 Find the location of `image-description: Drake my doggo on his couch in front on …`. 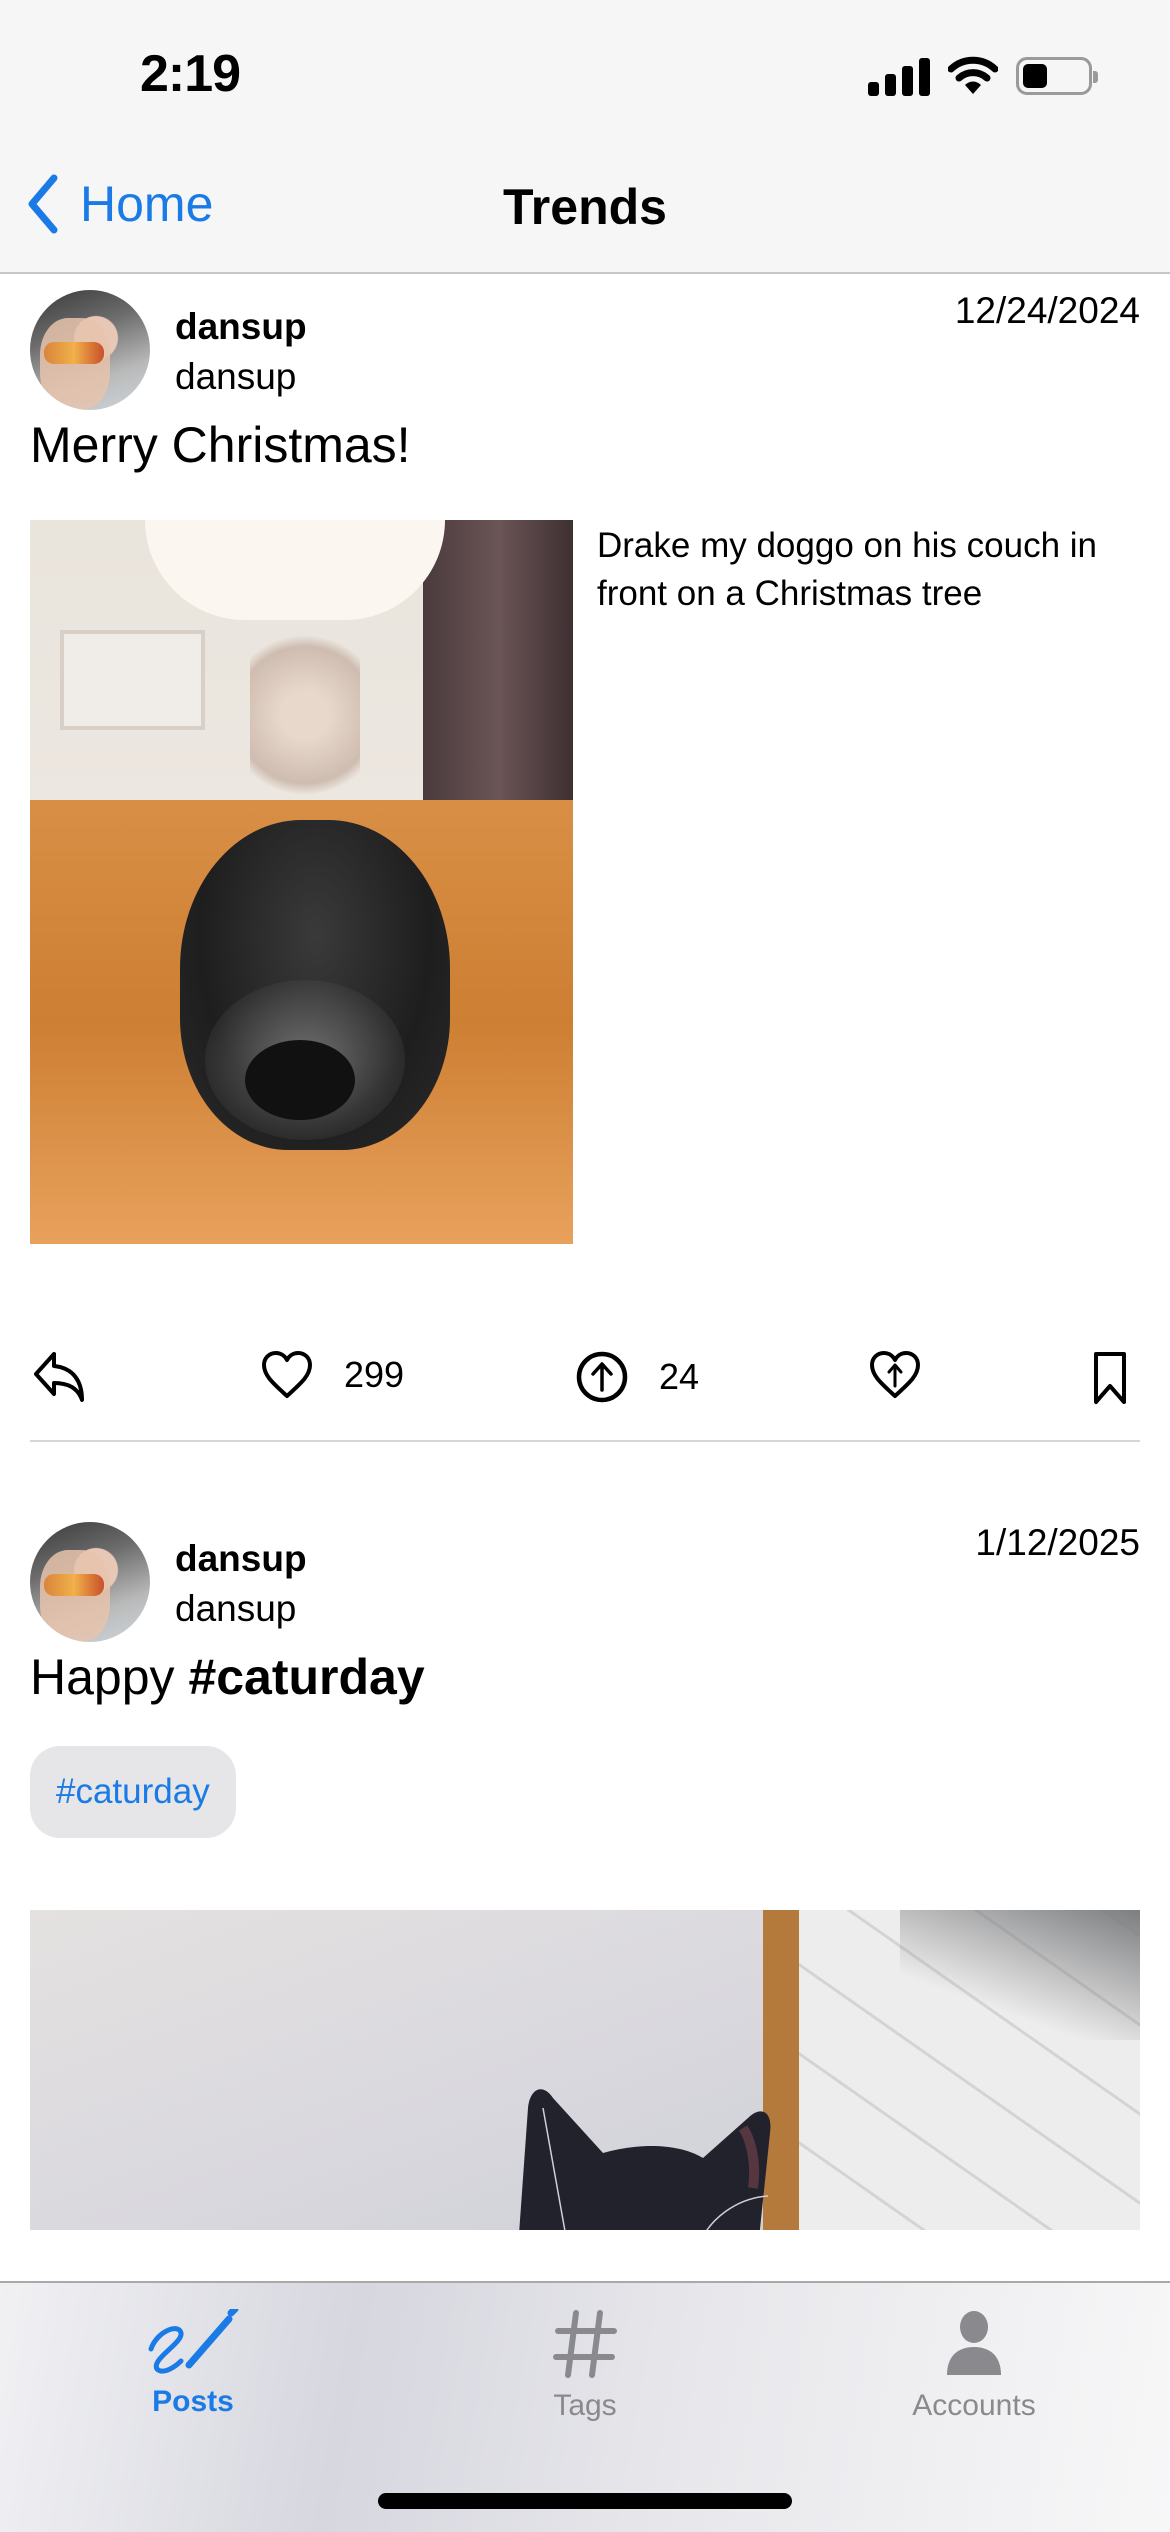

image-description: Drake my doggo on his couch in front on … is located at coordinates (847, 569).